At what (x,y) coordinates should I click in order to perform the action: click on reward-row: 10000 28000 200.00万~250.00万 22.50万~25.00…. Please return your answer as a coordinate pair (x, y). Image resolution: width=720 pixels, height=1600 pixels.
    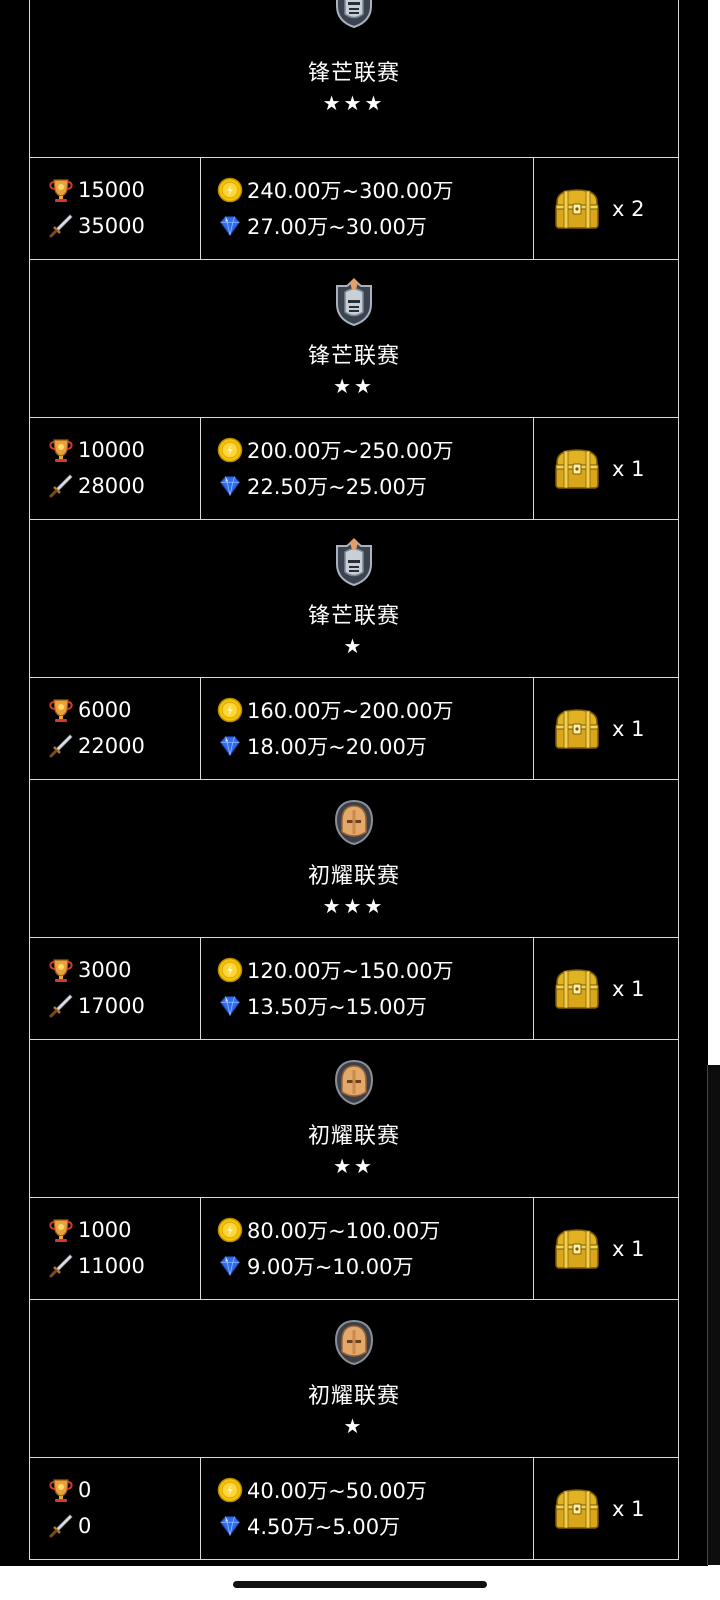
    Looking at the image, I should click on (354, 469).